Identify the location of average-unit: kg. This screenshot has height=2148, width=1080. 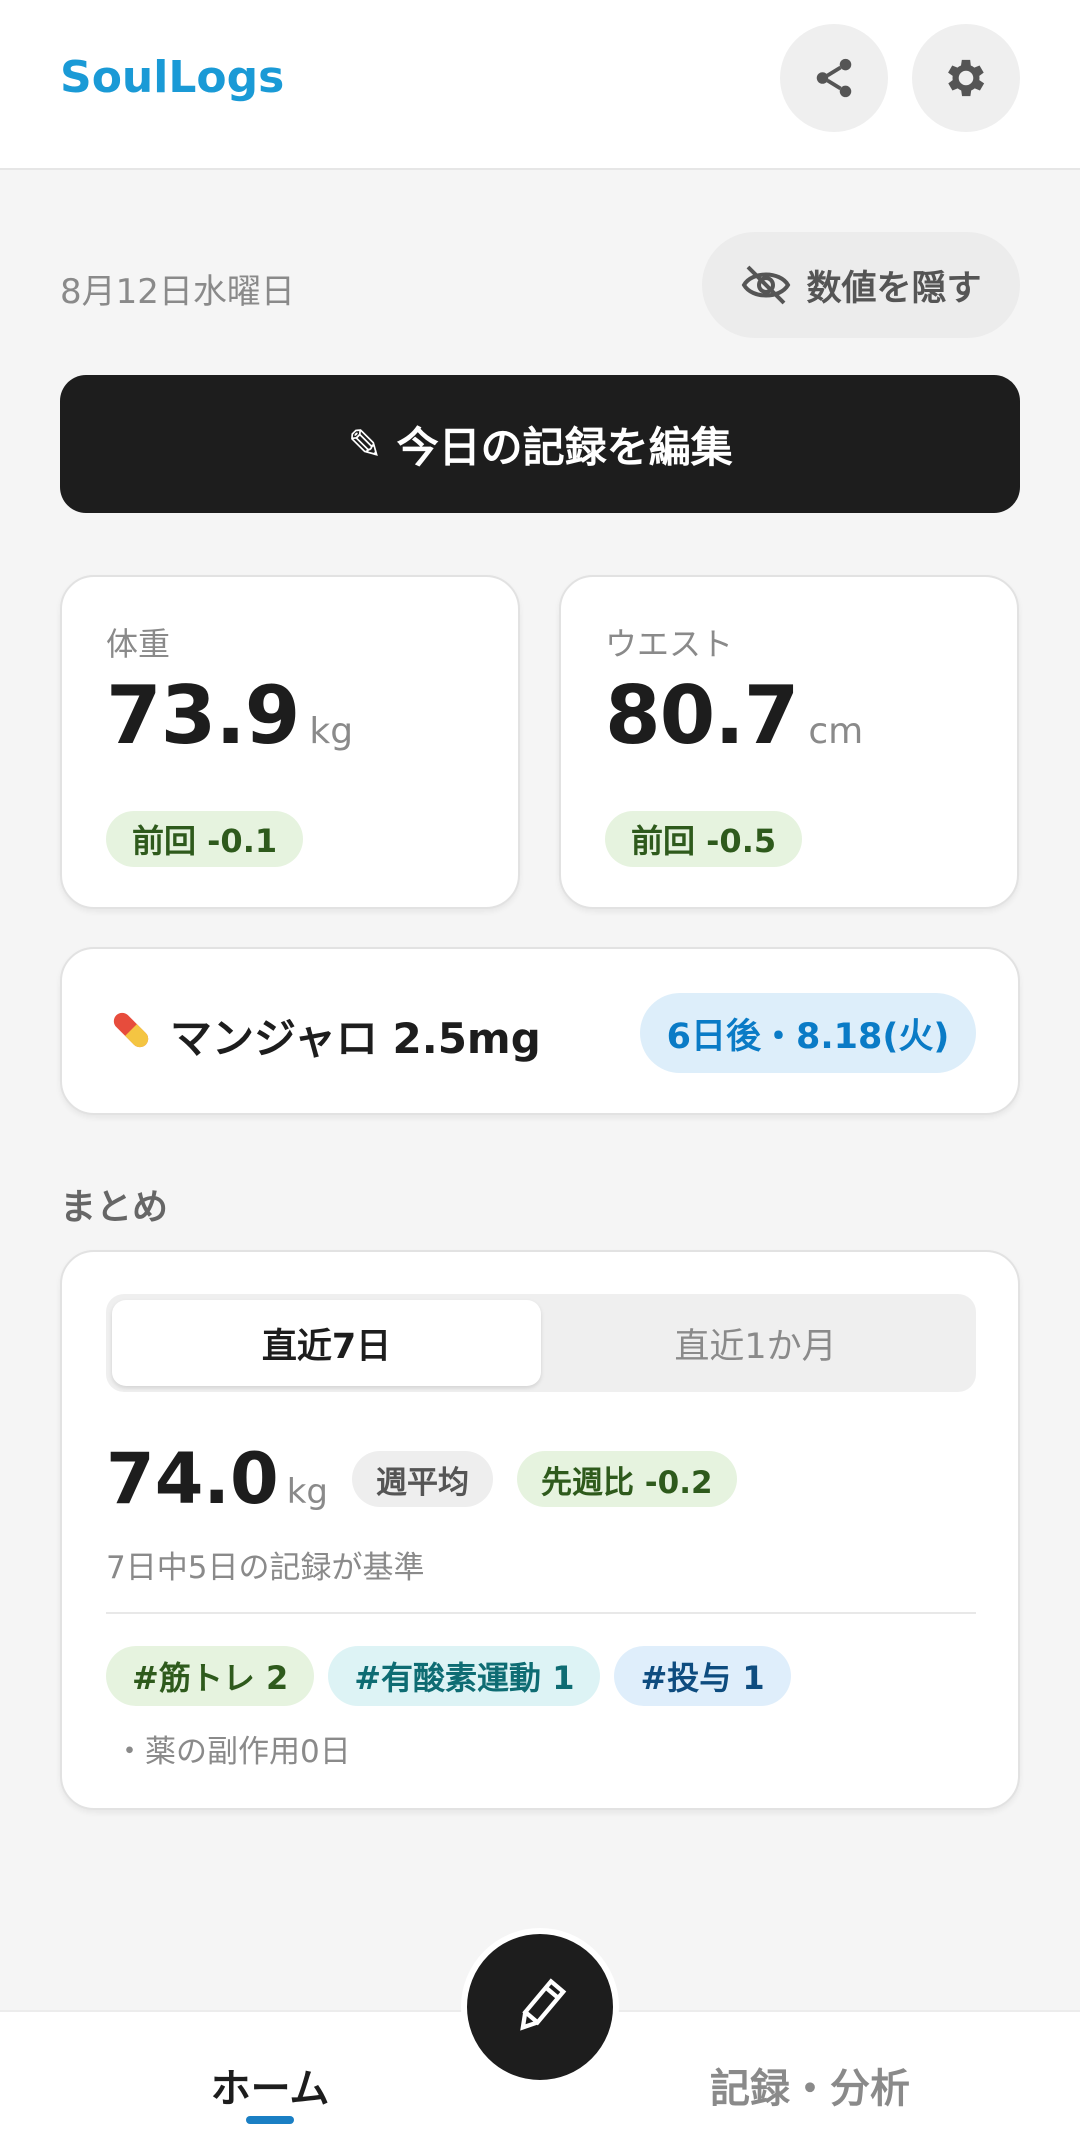
(307, 1492).